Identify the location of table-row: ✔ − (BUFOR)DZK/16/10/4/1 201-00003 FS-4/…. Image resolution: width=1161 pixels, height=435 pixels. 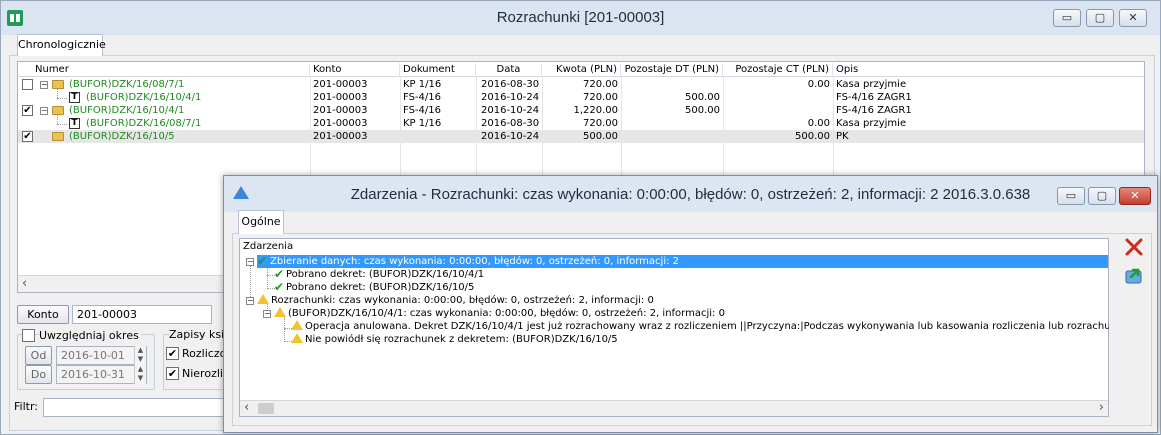
(581, 110).